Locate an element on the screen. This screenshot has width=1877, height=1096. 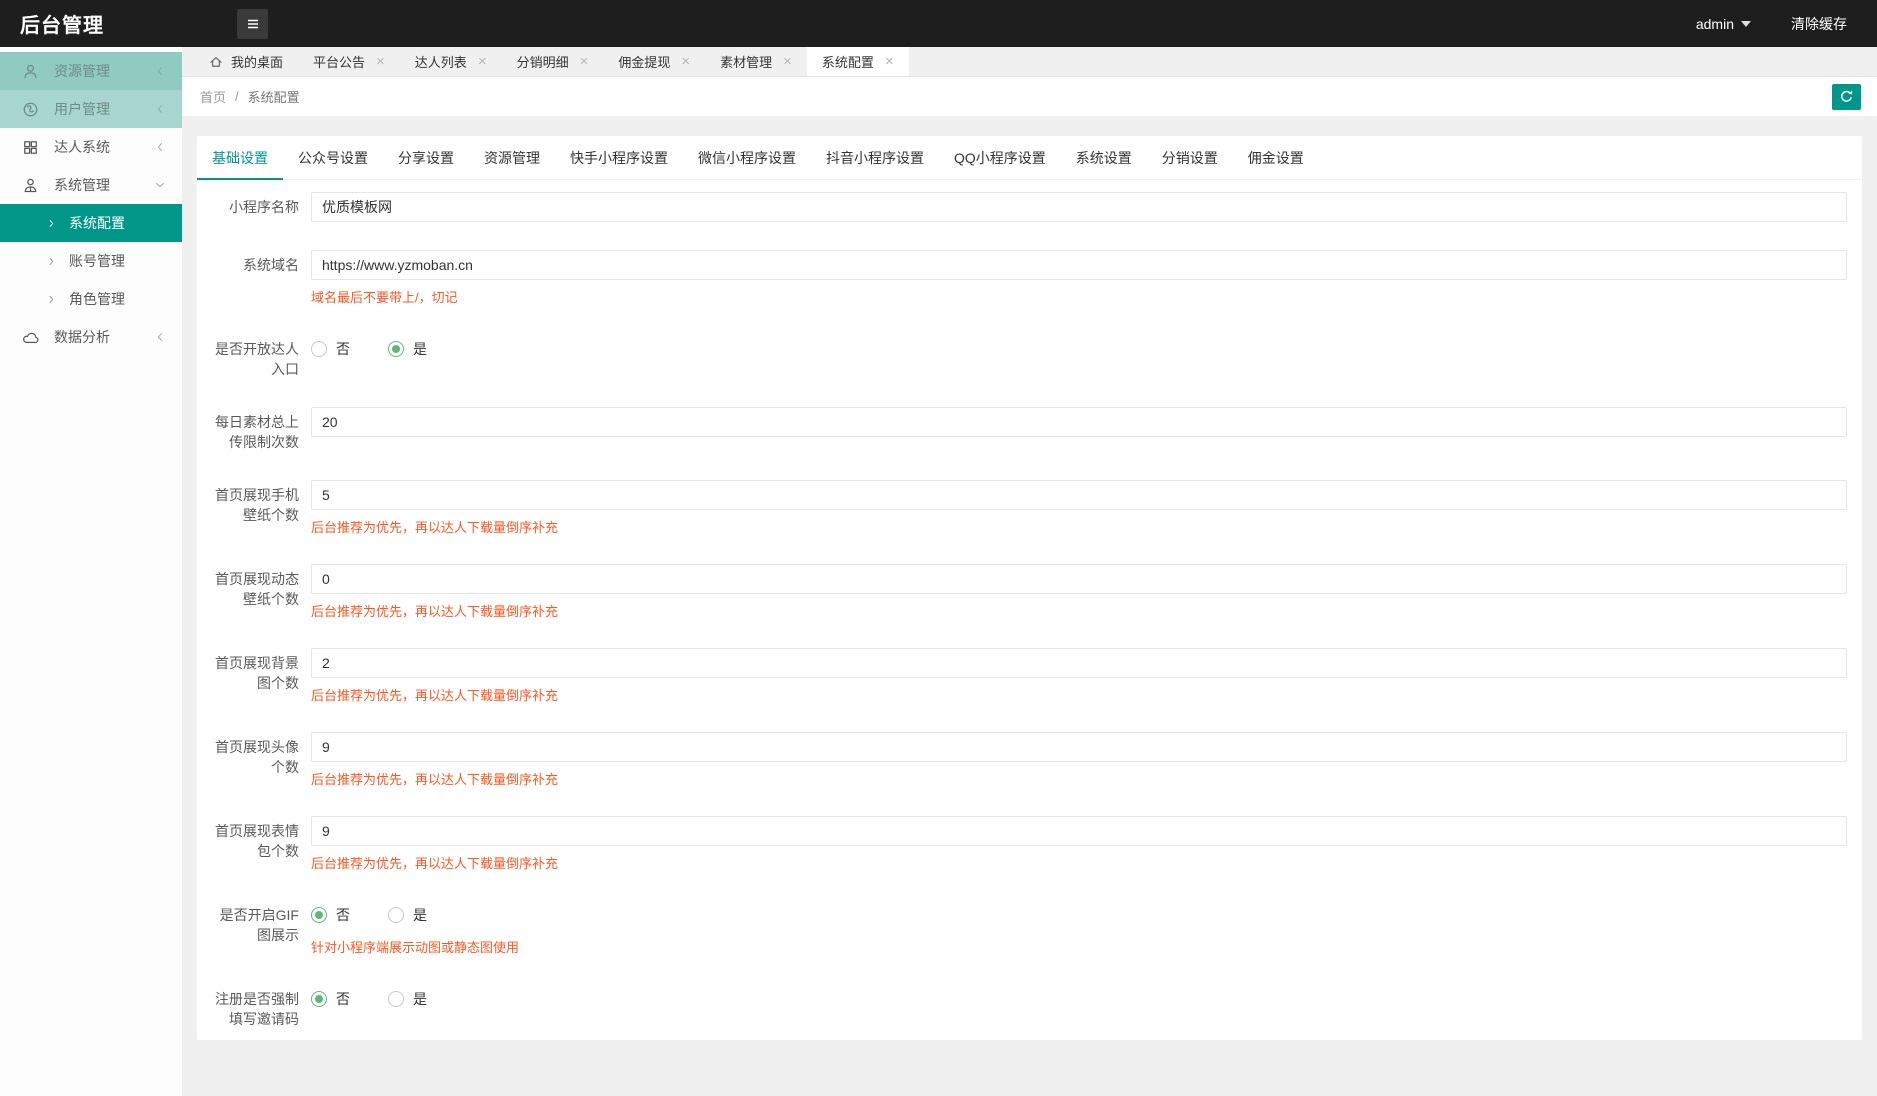
page-tab-label: 系统配置 is located at coordinates (847, 62).